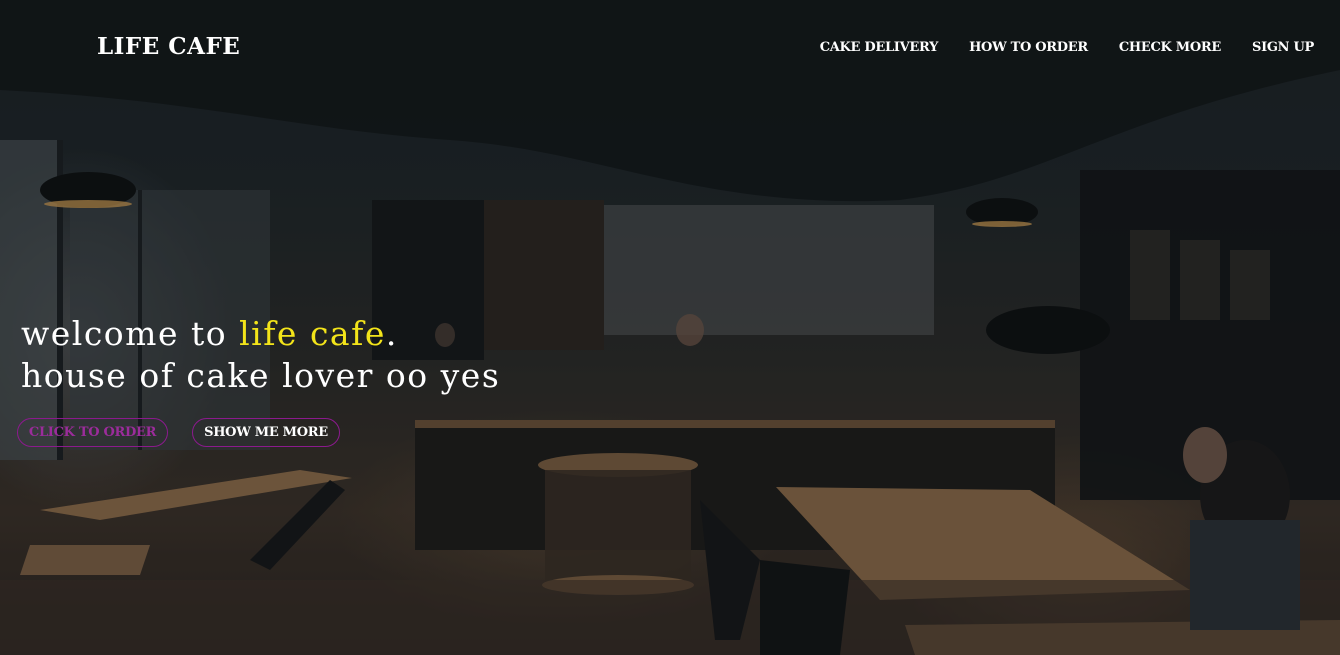  What do you see at coordinates (1028, 47) in the screenshot?
I see `nav-item-how-to-order: HOW TO ORDER` at bounding box center [1028, 47].